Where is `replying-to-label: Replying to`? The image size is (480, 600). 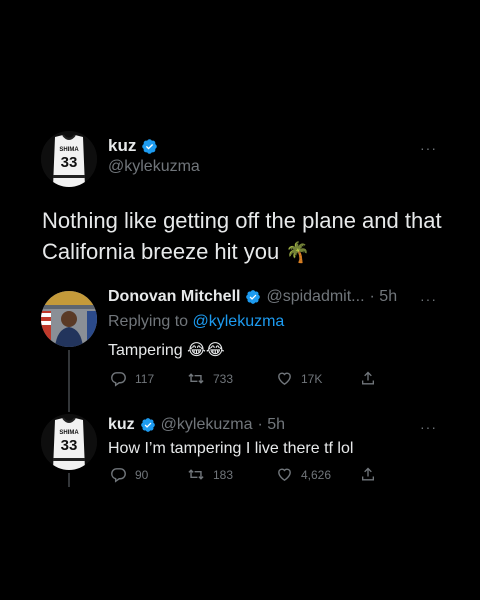 replying-to-label: Replying to is located at coordinates (148, 321).